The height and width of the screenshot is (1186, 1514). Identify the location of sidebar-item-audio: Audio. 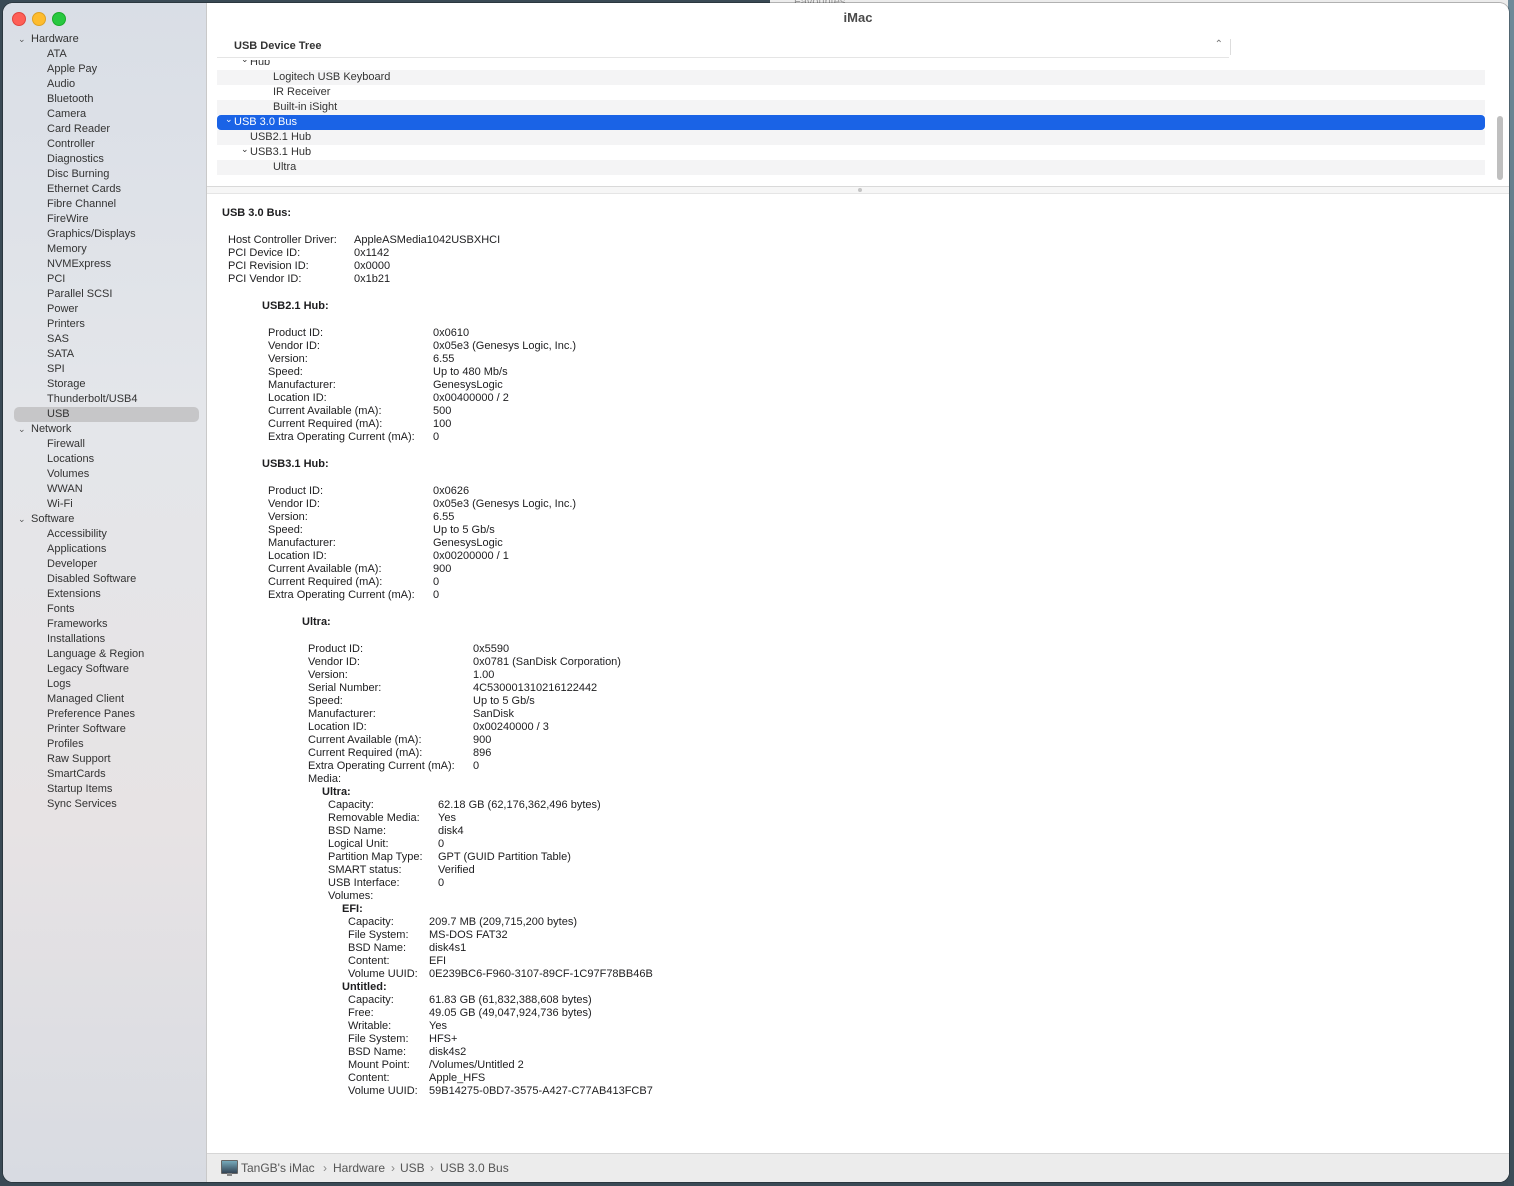
(104, 84).